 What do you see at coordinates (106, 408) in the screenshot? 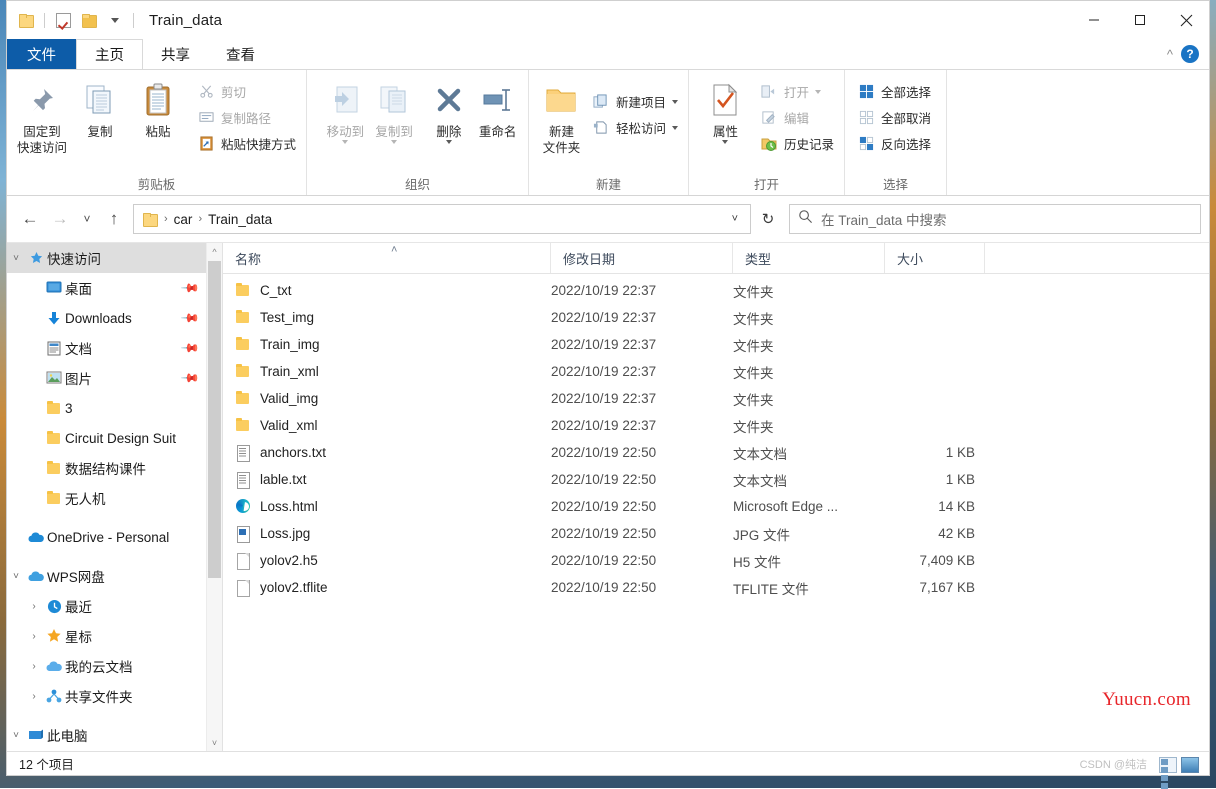
I see `sidebar-item-3: 3` at bounding box center [106, 408].